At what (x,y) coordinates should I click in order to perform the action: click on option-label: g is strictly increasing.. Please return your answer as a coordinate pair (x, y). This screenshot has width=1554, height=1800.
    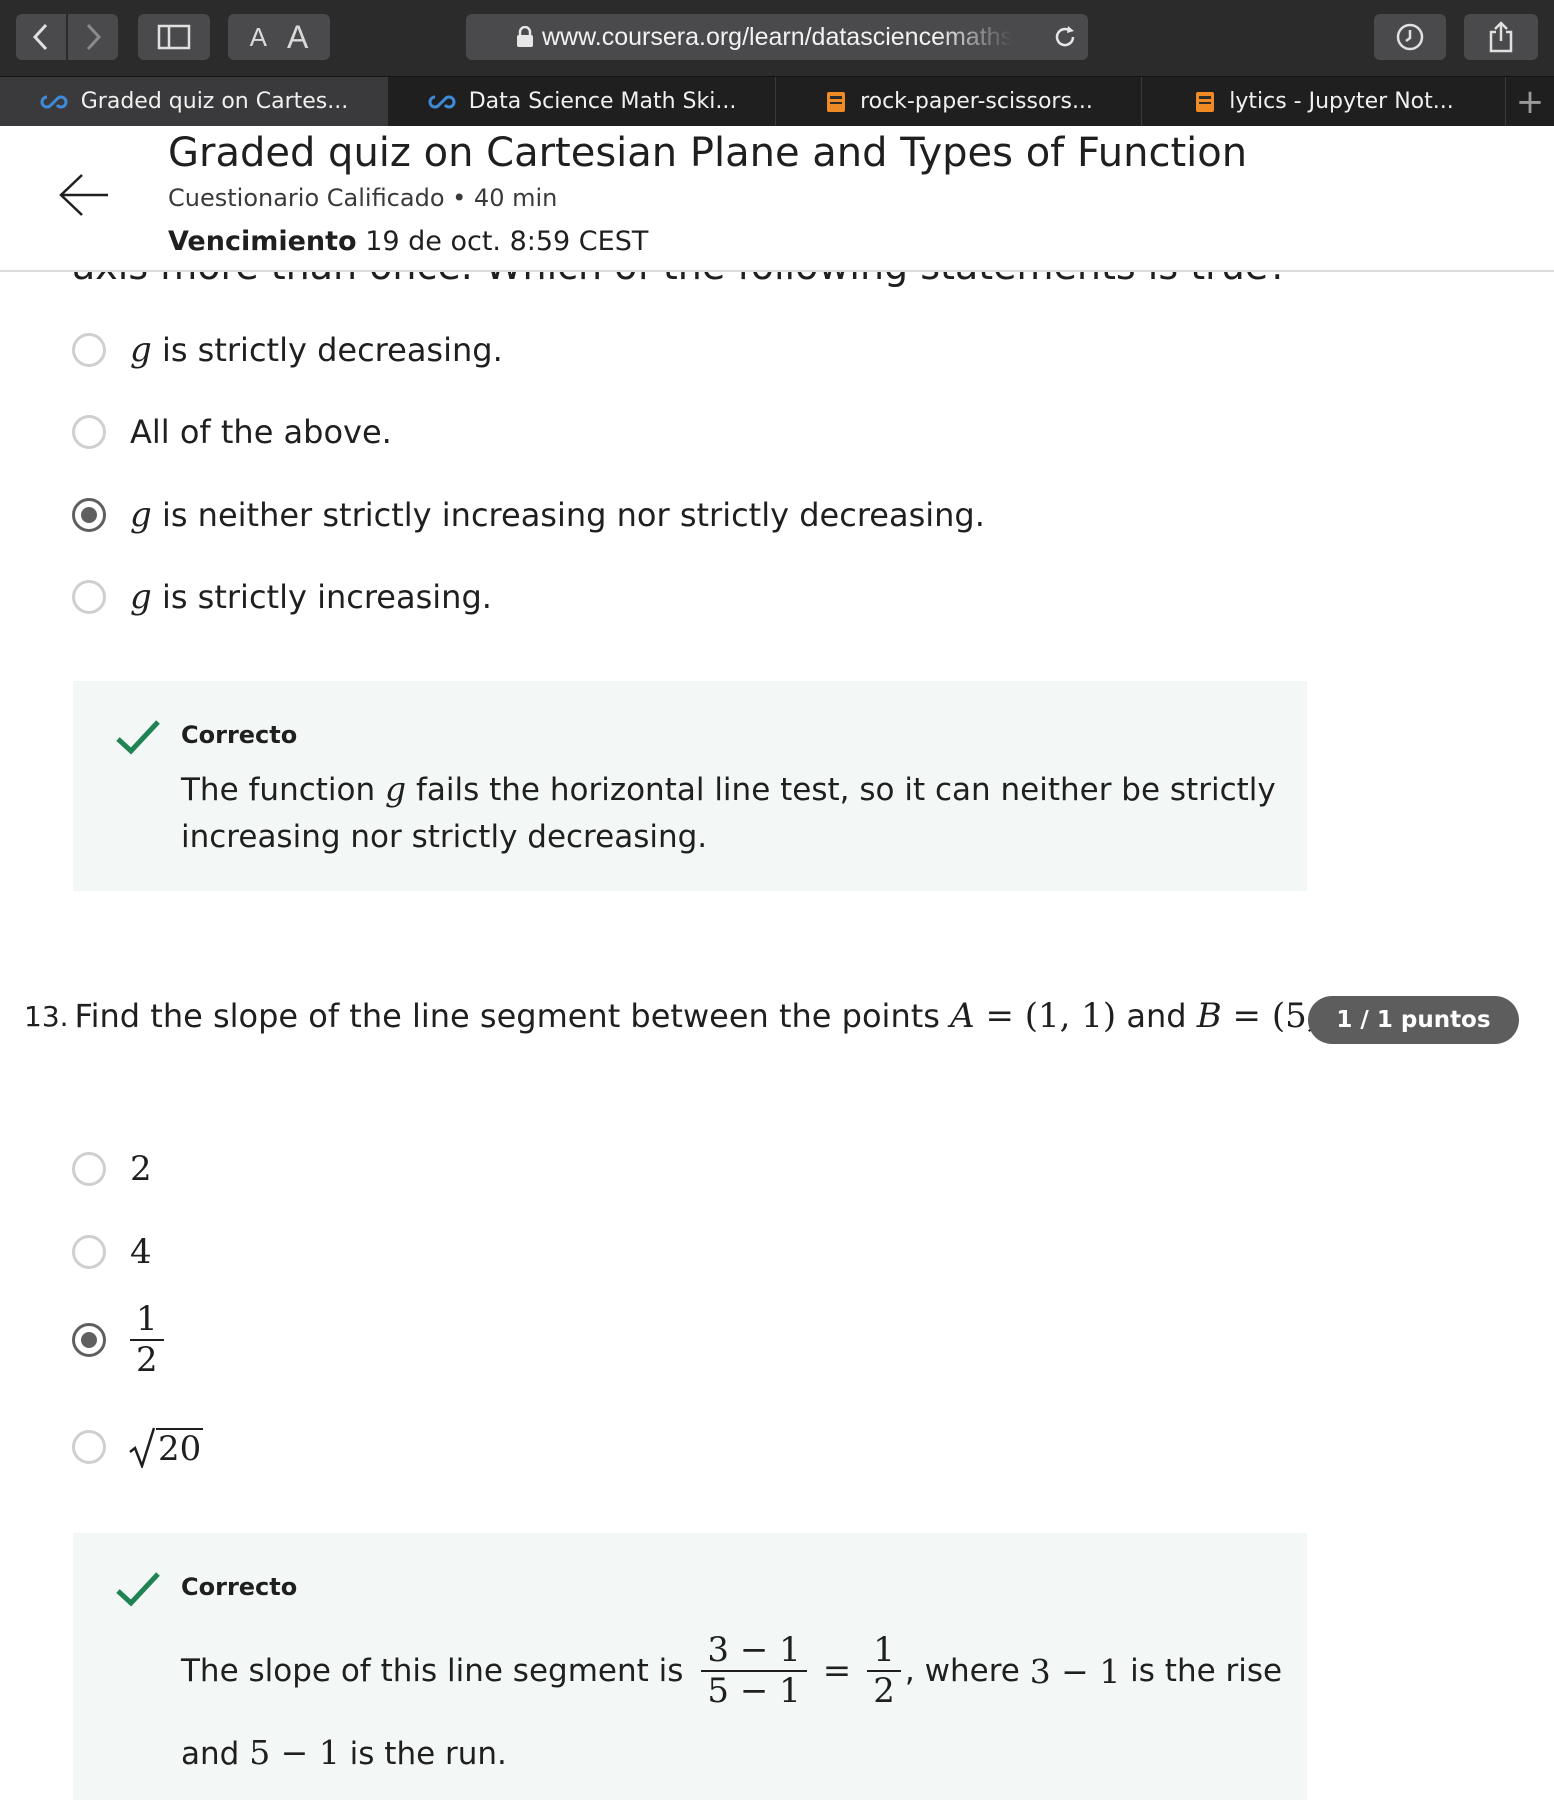
    Looking at the image, I should click on (311, 597).